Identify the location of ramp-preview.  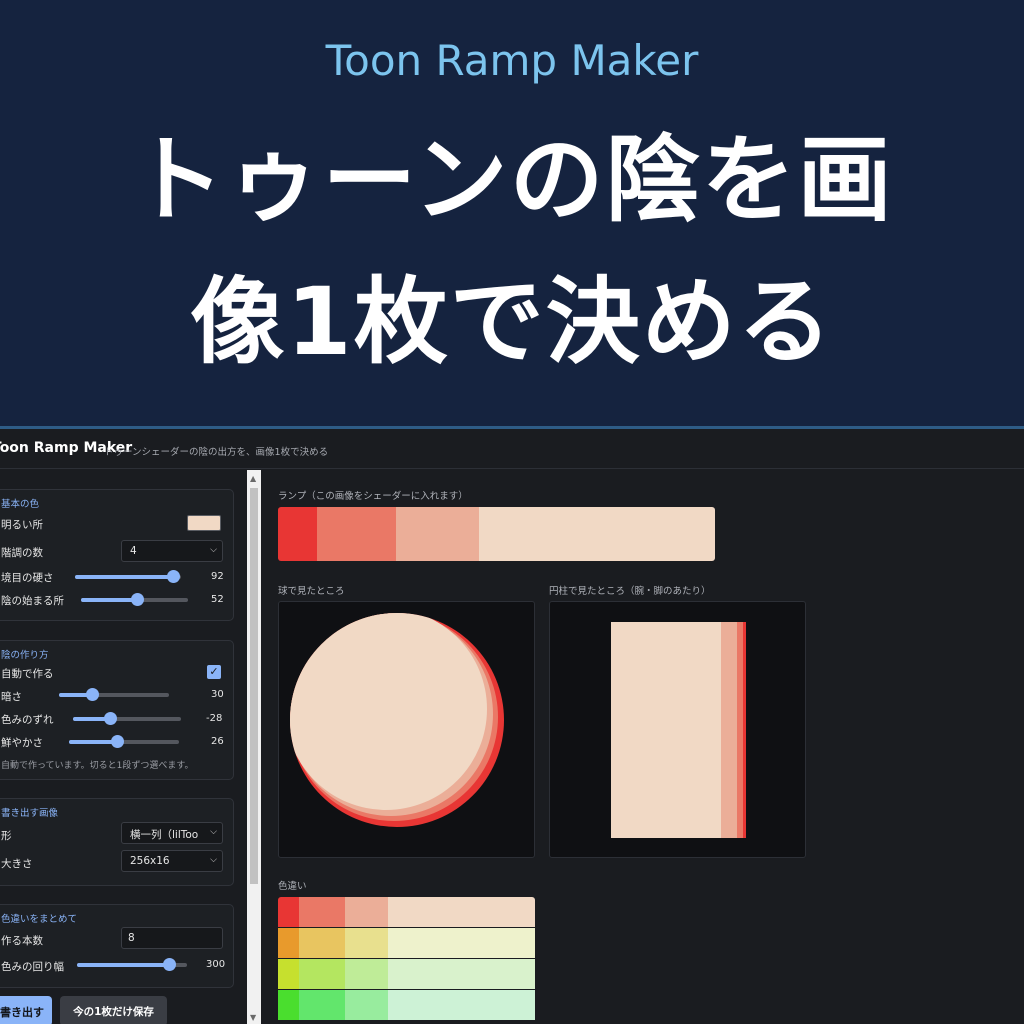
(496, 534).